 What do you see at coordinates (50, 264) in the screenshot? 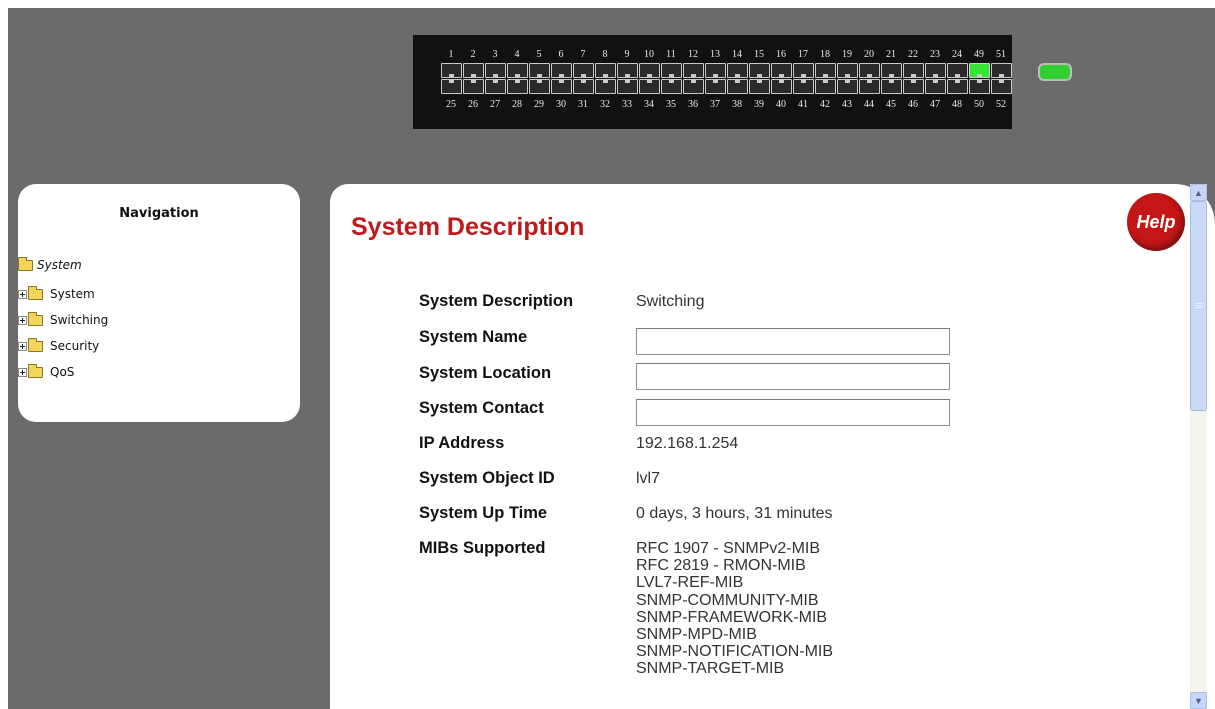
I see `tree-root-system: System` at bounding box center [50, 264].